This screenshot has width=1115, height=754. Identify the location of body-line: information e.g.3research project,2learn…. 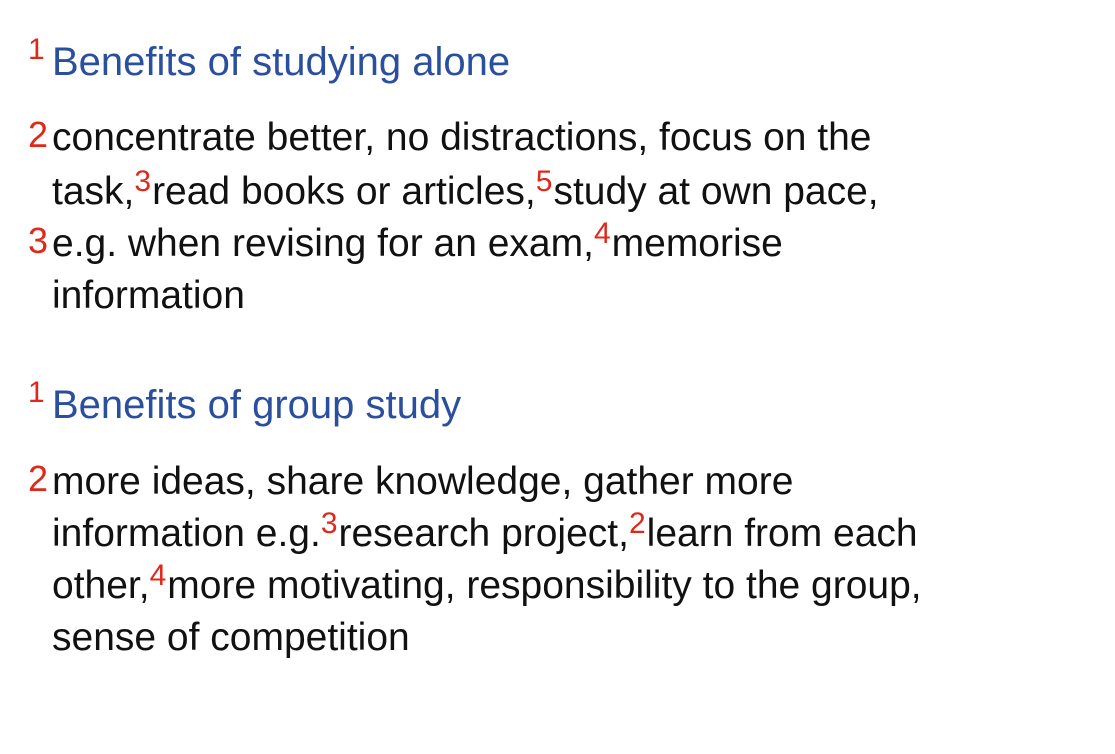
(485, 535).